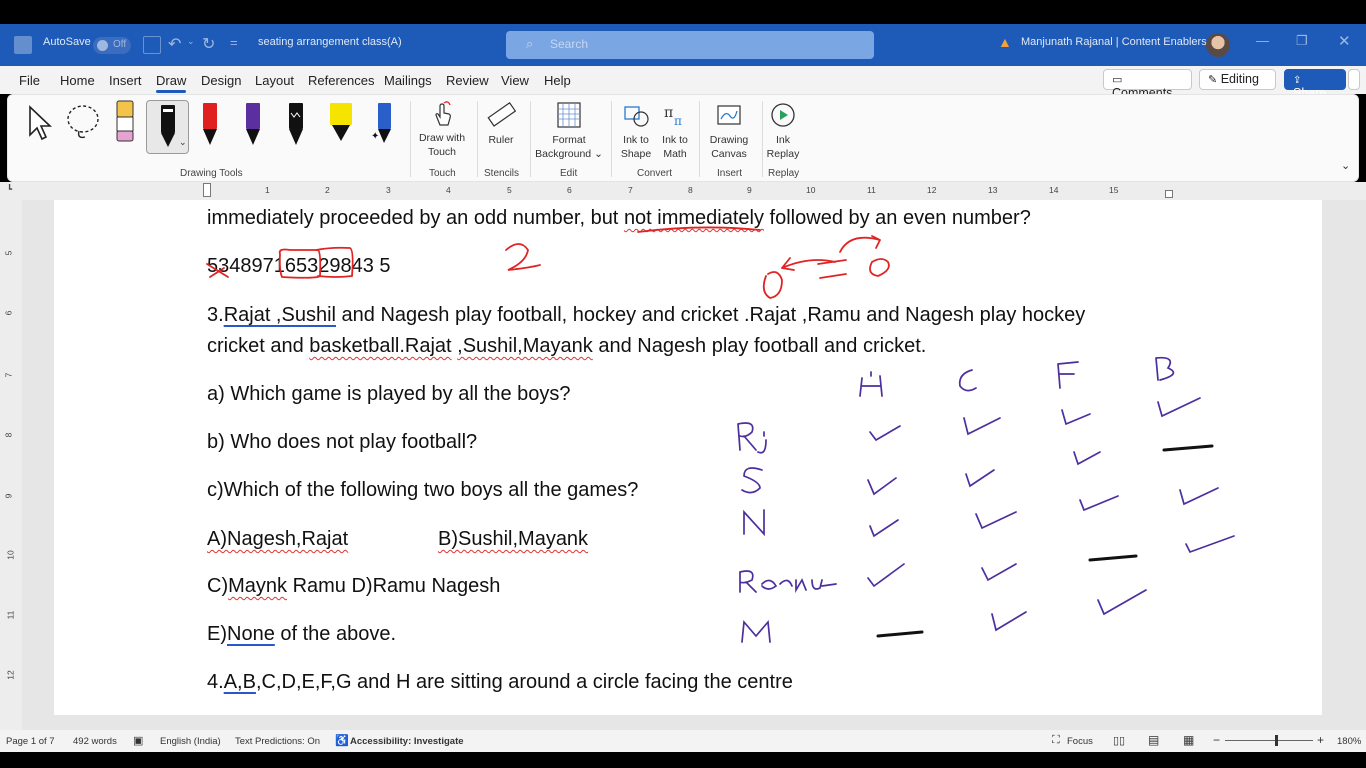 This screenshot has height=768, width=1366. Describe the element at coordinates (277, 741) in the screenshot. I see `text-predictions-status: Text Predictions: On` at that location.